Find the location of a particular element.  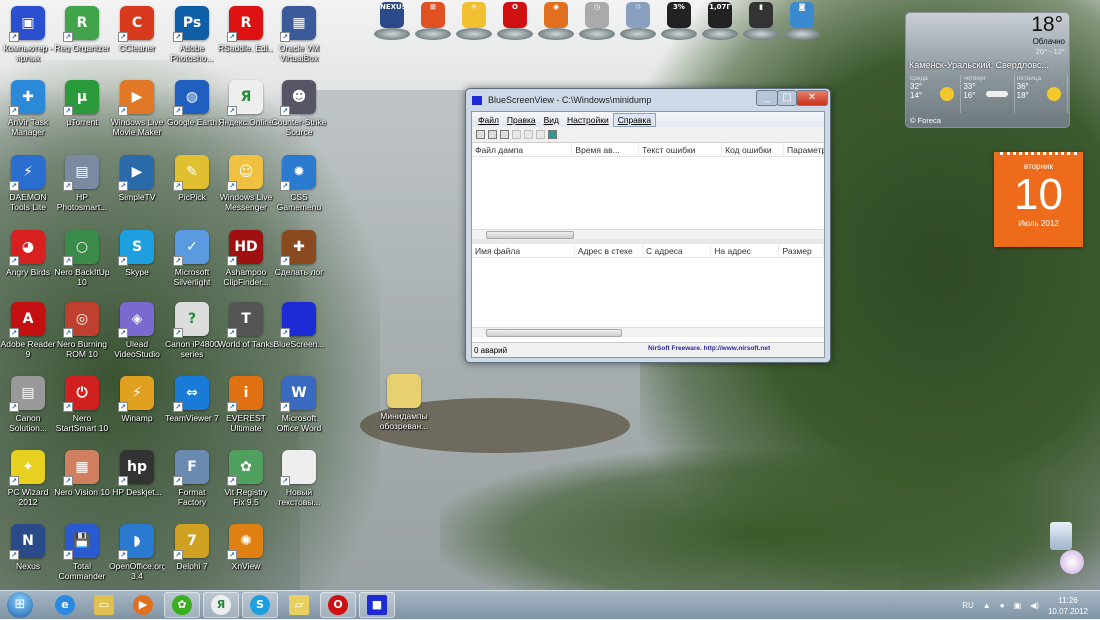

show-hidden-icon: ▲ is located at coordinates (987, 605).